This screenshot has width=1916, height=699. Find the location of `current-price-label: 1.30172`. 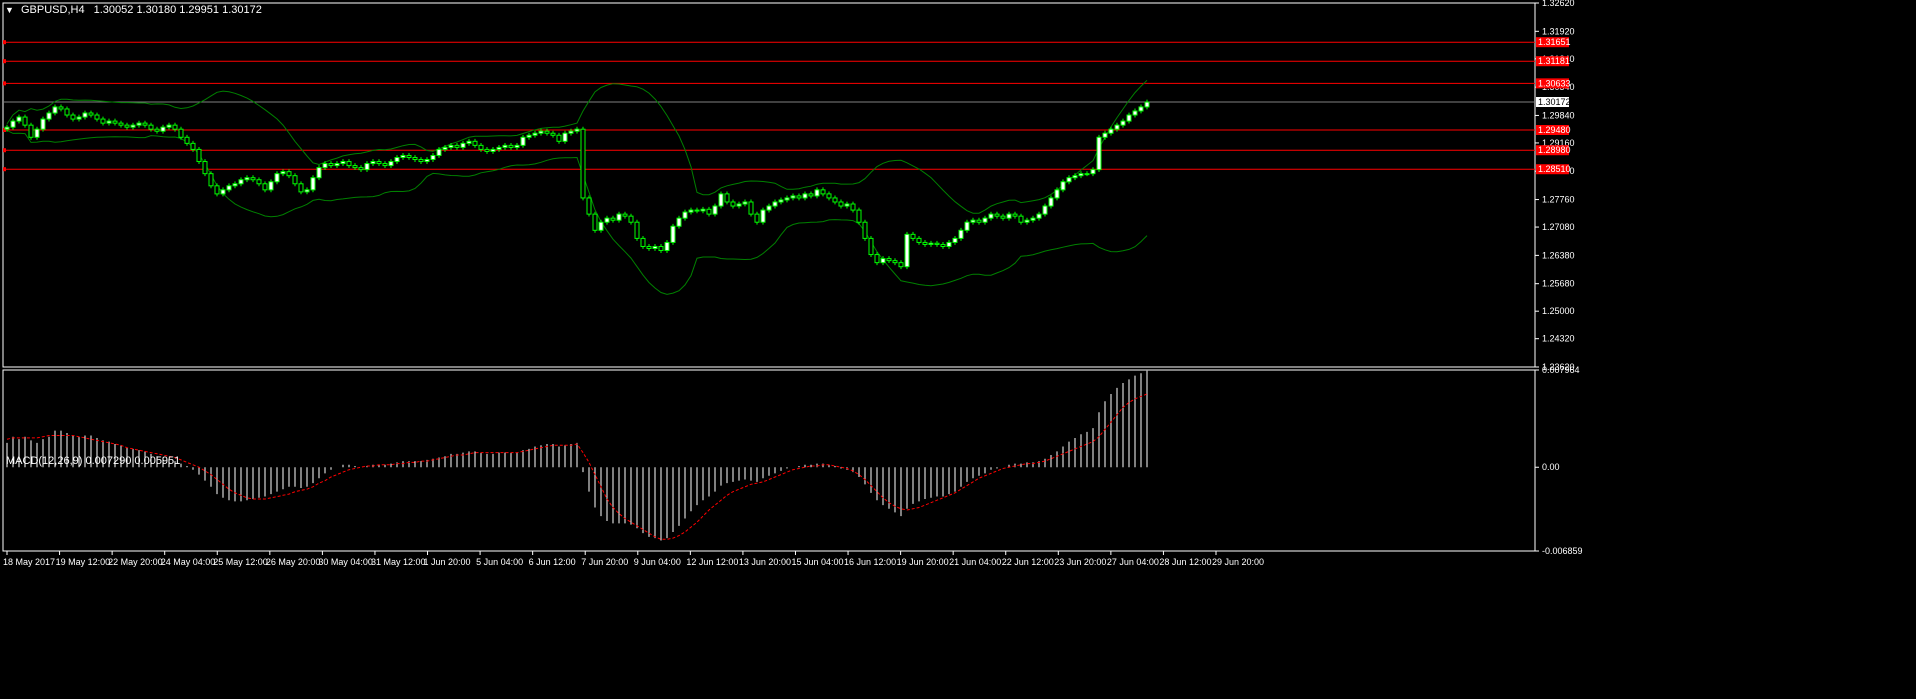

current-price-label: 1.30172 is located at coordinates (1554, 102).